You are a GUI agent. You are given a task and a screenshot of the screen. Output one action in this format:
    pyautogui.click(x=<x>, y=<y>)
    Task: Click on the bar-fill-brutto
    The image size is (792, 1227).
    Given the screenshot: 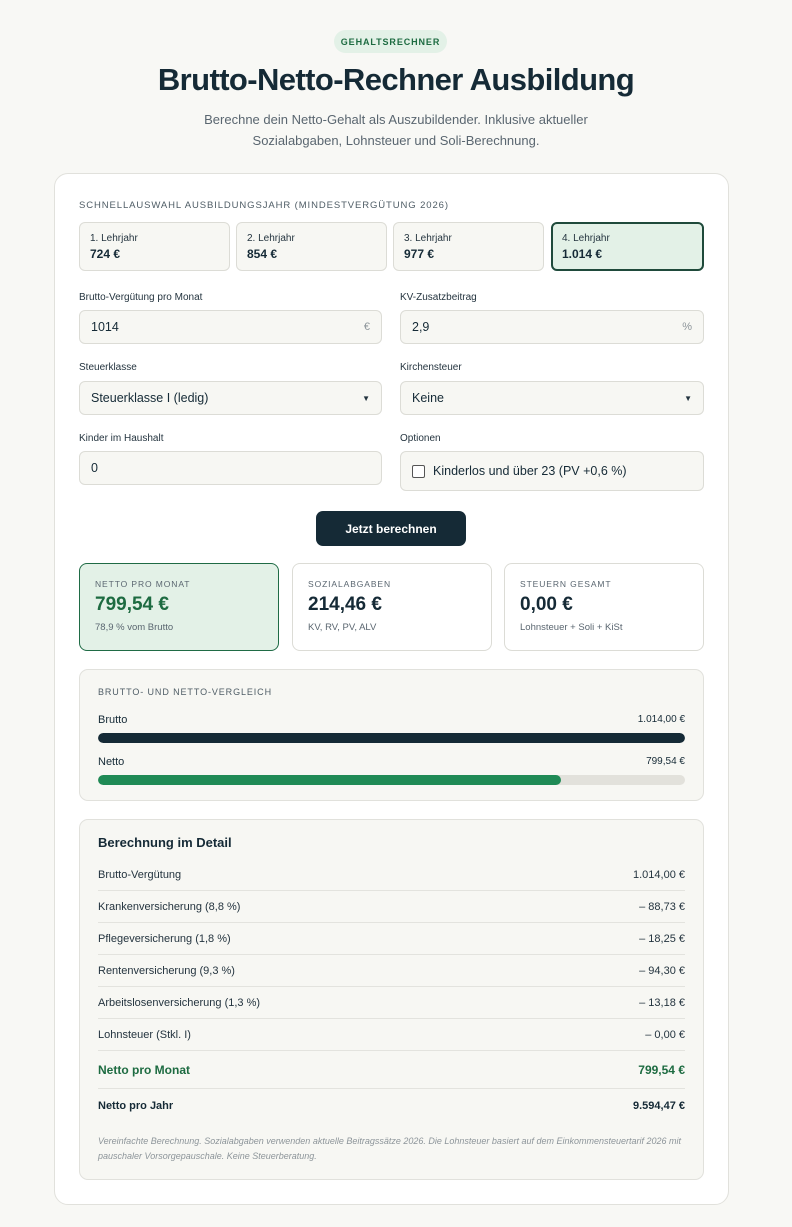 What is the action you would take?
    pyautogui.click(x=391, y=738)
    